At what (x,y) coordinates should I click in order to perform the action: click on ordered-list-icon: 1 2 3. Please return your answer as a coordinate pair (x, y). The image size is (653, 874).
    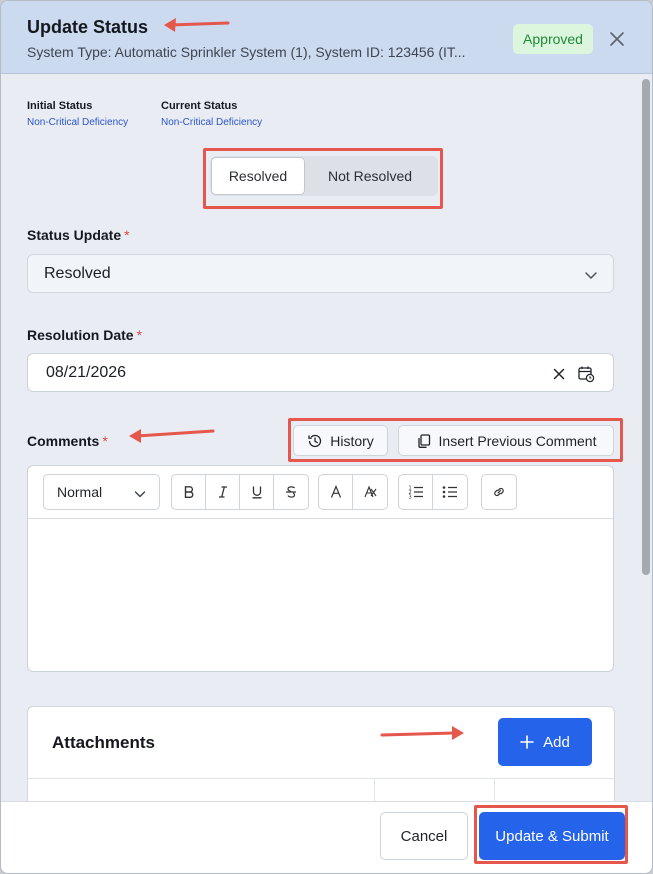
    Looking at the image, I should click on (415, 493).